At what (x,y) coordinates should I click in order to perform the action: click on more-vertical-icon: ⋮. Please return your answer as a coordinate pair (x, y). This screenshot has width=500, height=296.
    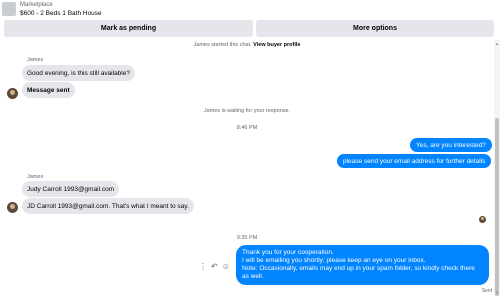
    Looking at the image, I should click on (203, 267).